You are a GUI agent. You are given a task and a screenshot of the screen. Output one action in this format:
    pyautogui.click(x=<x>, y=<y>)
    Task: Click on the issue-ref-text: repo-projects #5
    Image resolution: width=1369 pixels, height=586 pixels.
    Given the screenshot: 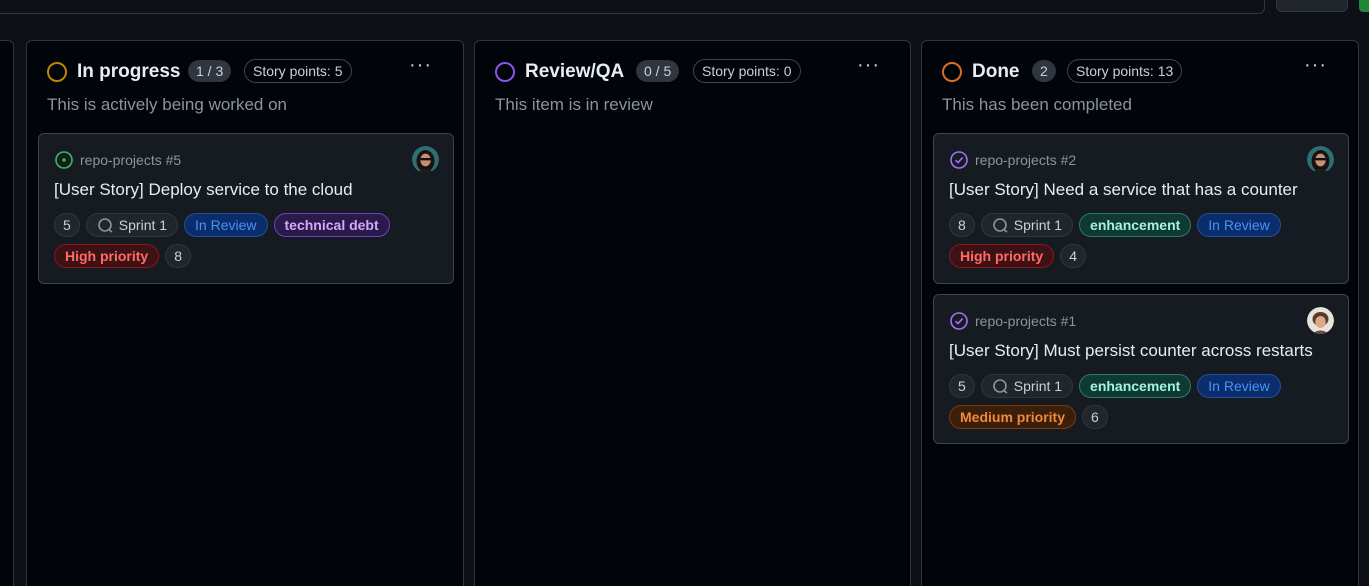 What is the action you would take?
    pyautogui.click(x=131, y=160)
    